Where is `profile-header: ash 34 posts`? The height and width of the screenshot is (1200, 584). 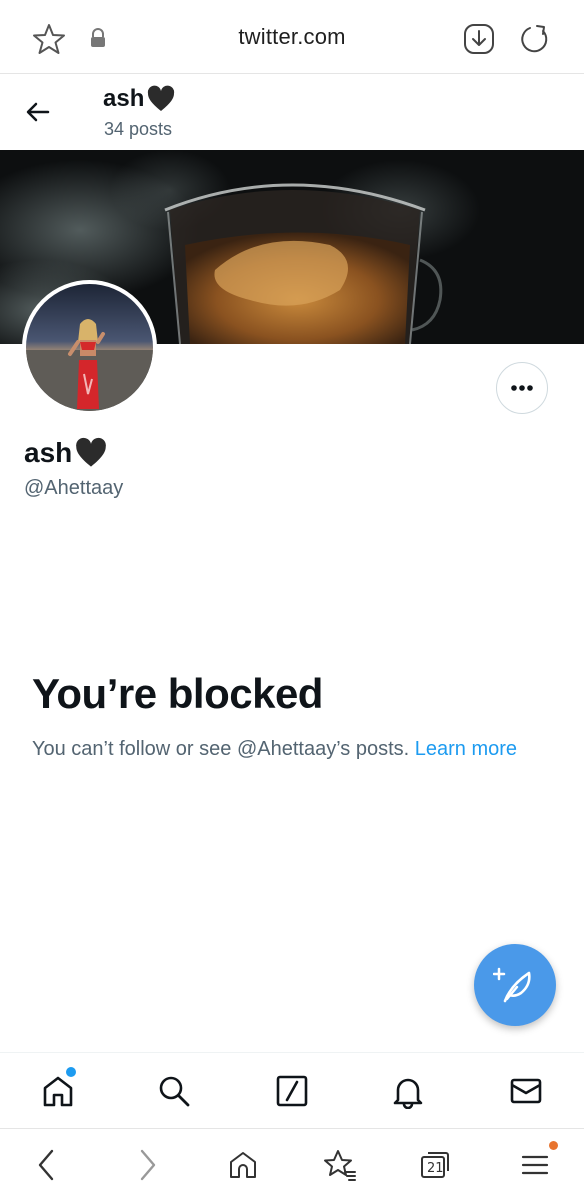
profile-header: ash 34 posts is located at coordinates (292, 112).